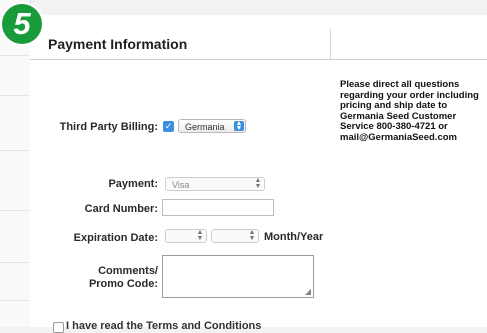 This screenshot has width=487, height=333. What do you see at coordinates (215, 184) in the screenshot?
I see `payment-method-select: Visa ▲ ▼` at bounding box center [215, 184].